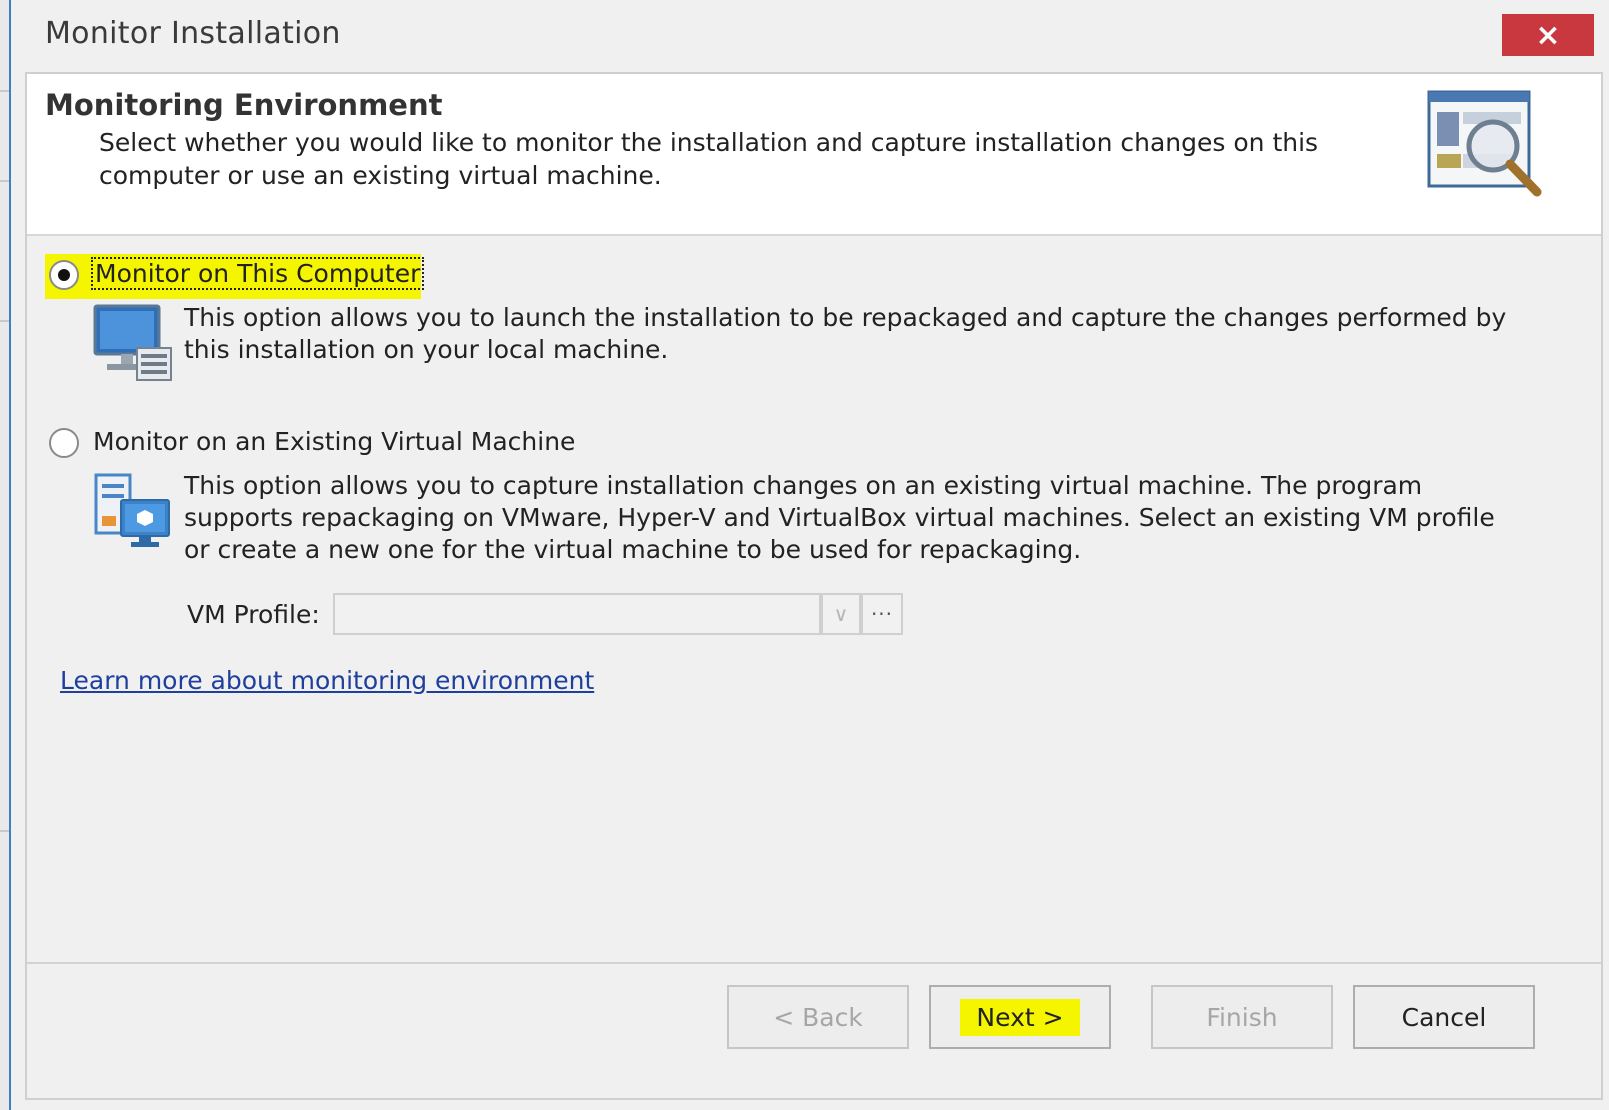 Image resolution: width=1609 pixels, height=1110 pixels. I want to click on learn-more-link: Learn more about monitoring environment, so click(327, 680).